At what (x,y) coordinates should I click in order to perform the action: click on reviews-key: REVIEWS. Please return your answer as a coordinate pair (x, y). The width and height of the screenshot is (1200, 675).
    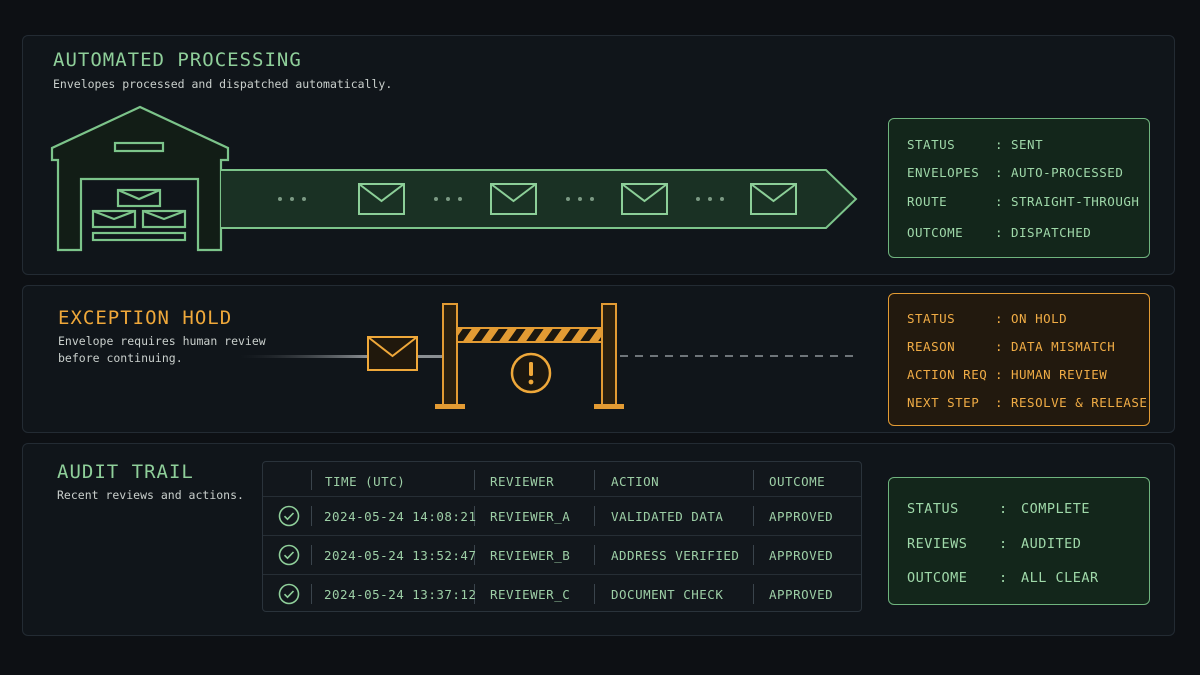
    Looking at the image, I should click on (937, 544).